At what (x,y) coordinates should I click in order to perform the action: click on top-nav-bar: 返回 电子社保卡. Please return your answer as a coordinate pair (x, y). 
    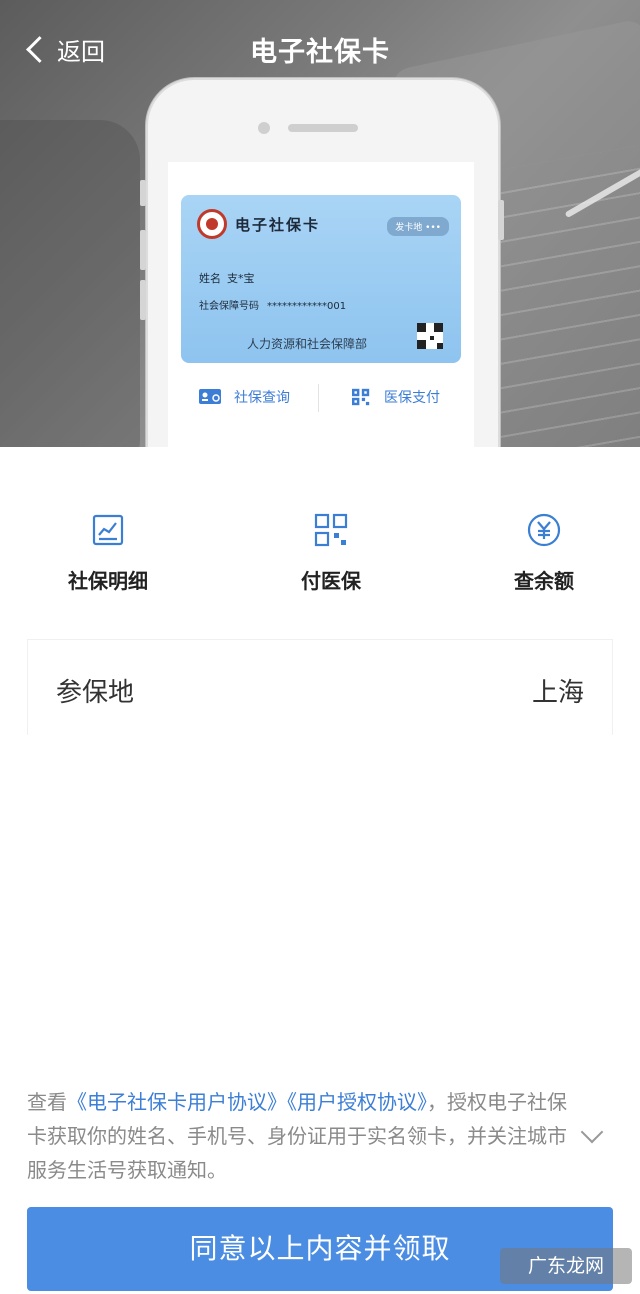
    Looking at the image, I should click on (320, 48).